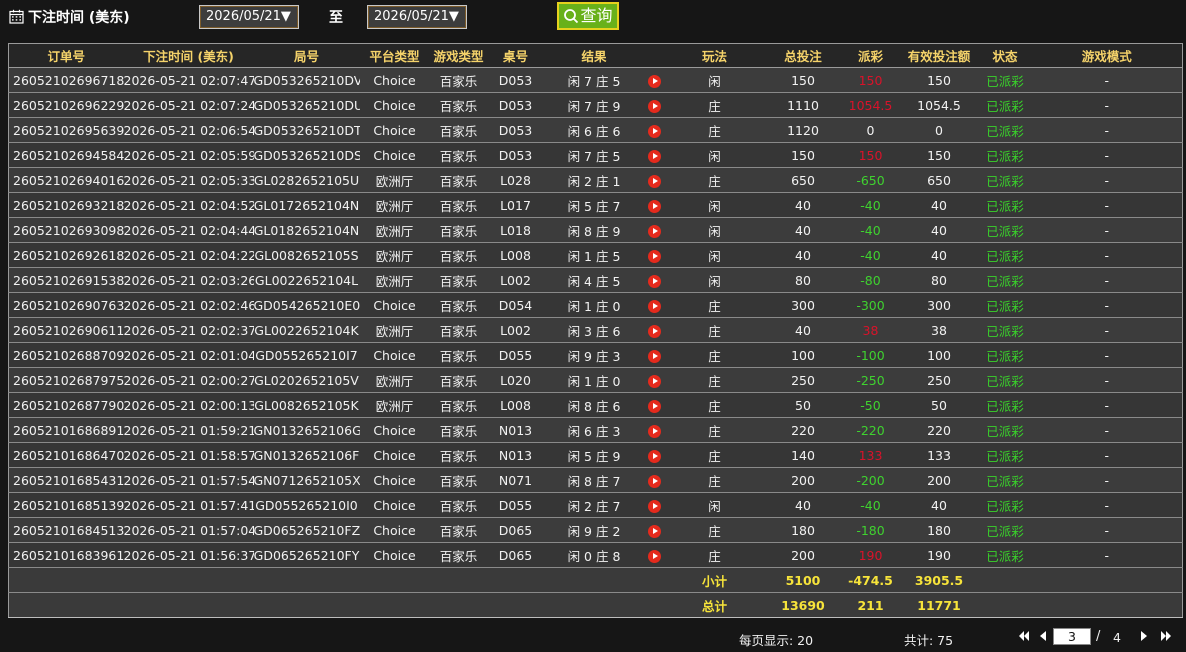 Image resolution: width=1186 pixels, height=652 pixels. Describe the element at coordinates (939, 605) in the screenshot. I see `total-valid-bet: 11771` at that location.